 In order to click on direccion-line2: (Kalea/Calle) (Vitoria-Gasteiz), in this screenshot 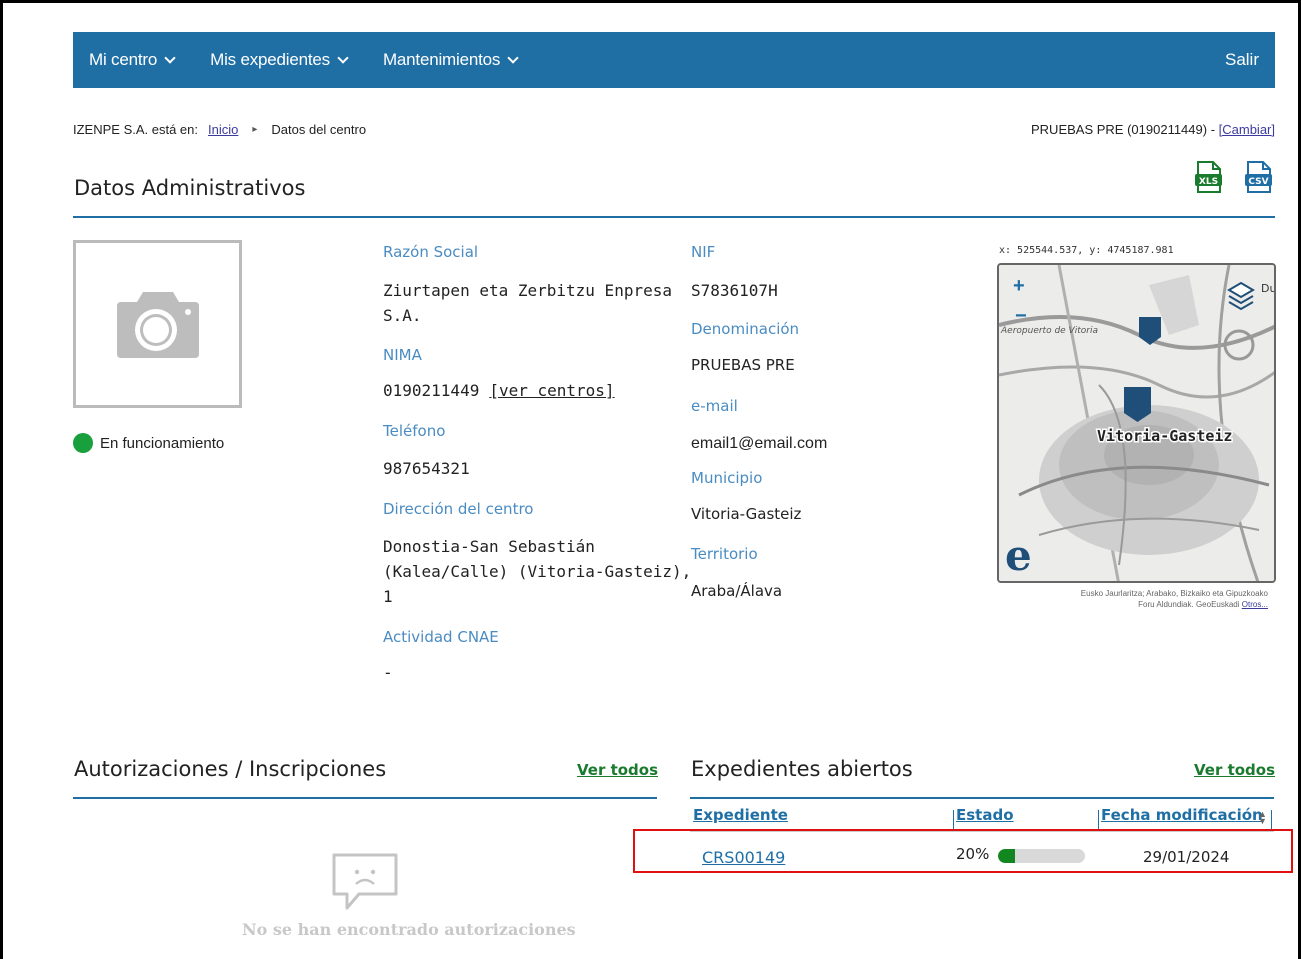, I will do `click(537, 571)`.